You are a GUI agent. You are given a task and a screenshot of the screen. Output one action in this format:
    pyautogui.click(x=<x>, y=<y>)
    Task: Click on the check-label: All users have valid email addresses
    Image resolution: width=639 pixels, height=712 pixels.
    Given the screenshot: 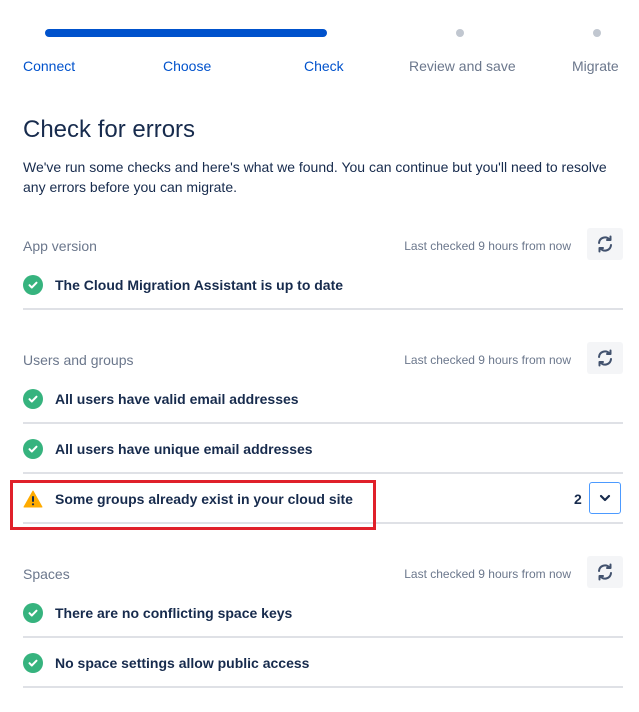 What is the action you would take?
    pyautogui.click(x=177, y=399)
    